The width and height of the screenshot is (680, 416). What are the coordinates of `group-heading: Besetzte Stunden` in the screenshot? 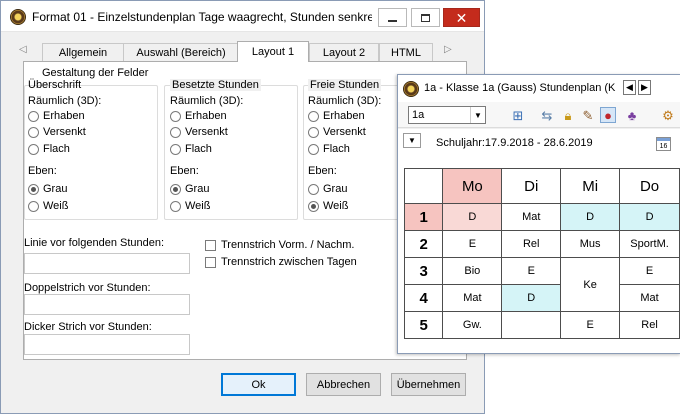 It's located at (215, 85).